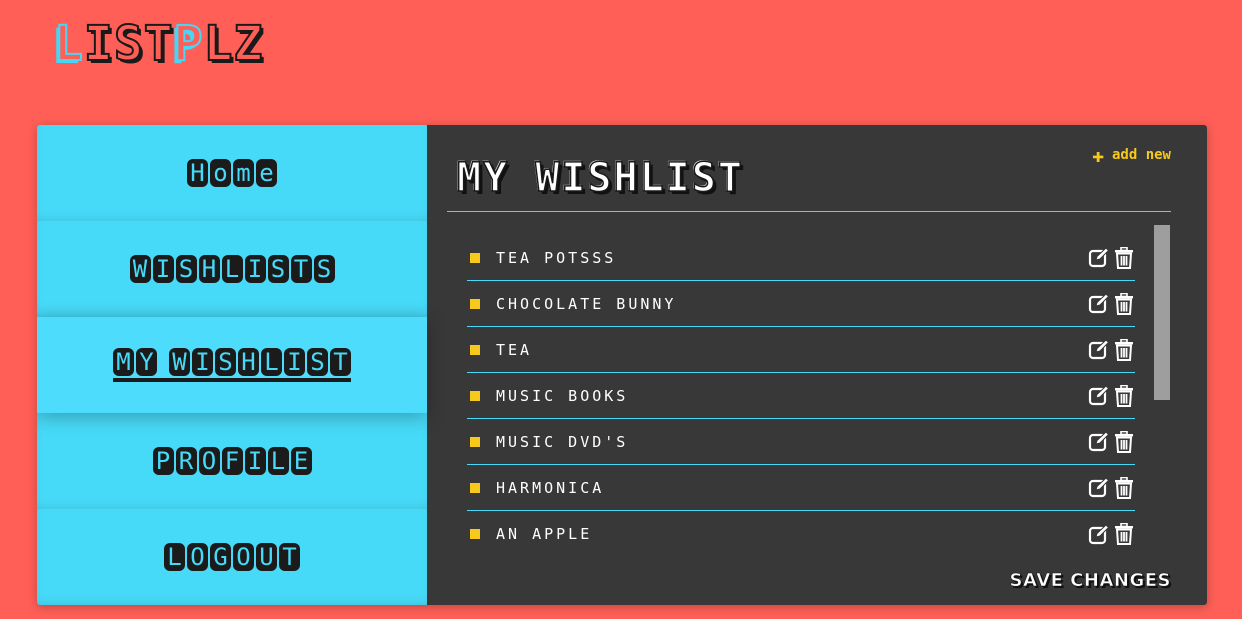  Describe the element at coordinates (600, 178) in the screenshot. I see `page-title: MY WISHLIST` at that location.